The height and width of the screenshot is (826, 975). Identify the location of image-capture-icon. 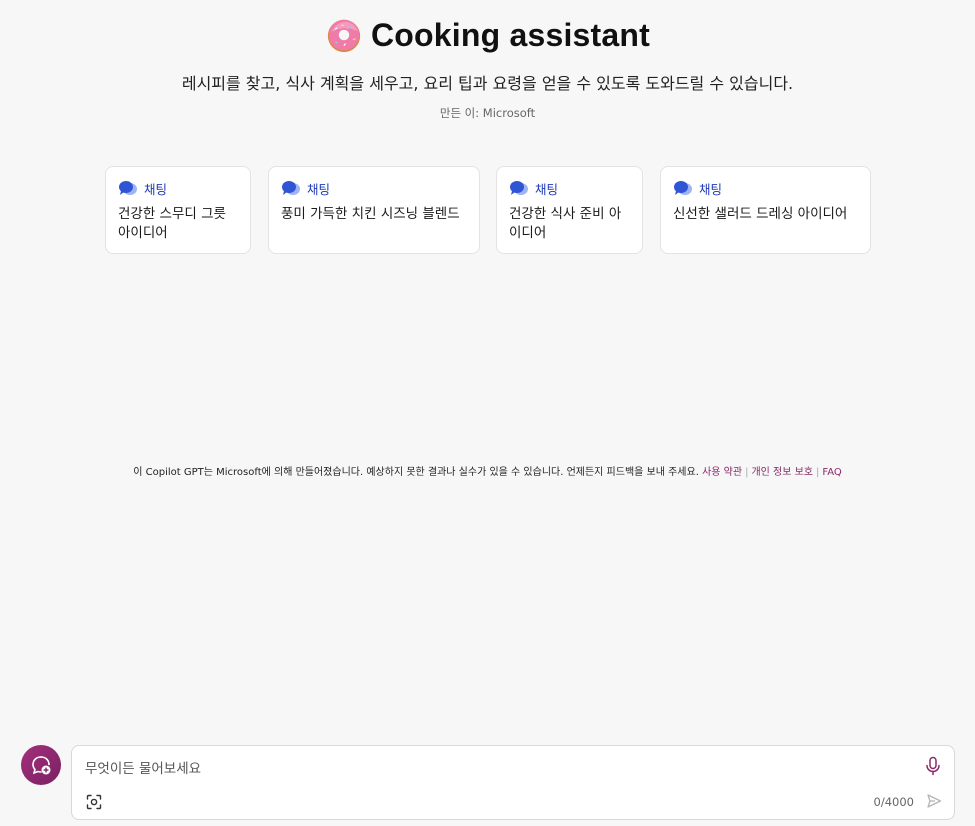
(94, 802).